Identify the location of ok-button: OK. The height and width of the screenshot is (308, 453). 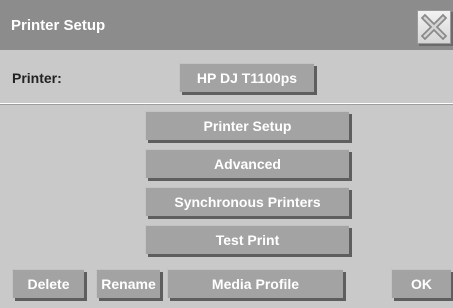
(421, 283).